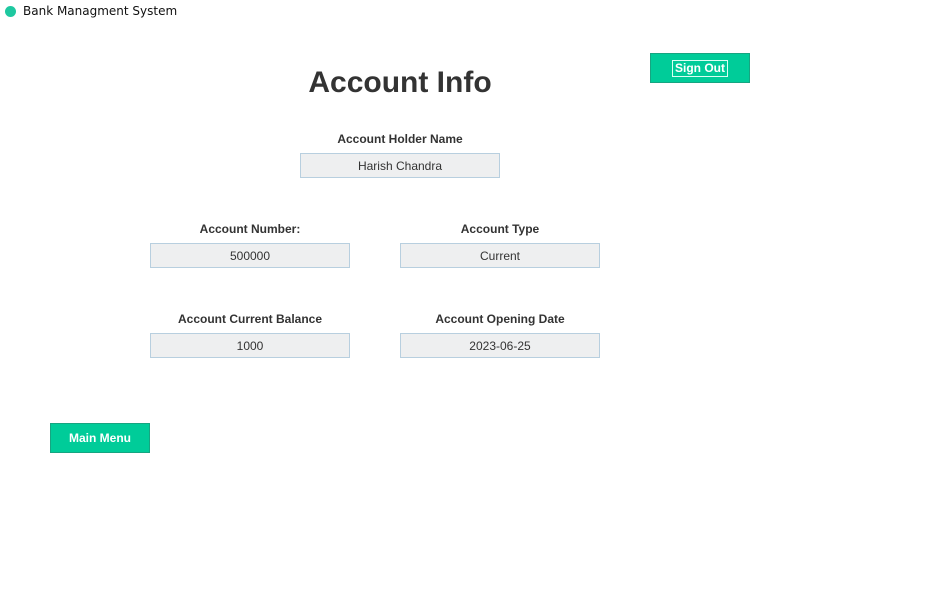 The width and height of the screenshot is (941, 593). Describe the element at coordinates (400, 165) in the screenshot. I see `holder-name-field: Harish Chandra` at that location.